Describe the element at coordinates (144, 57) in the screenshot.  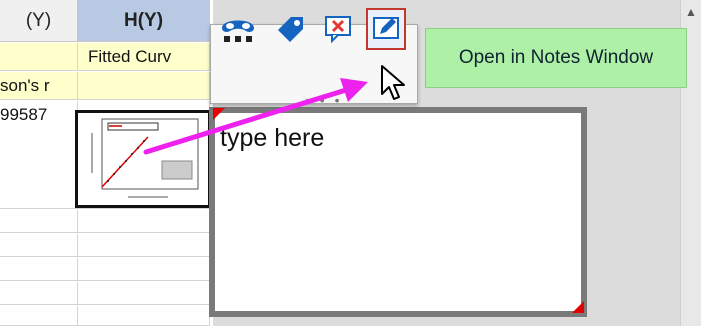
I see `long-name-cell-h: Fitted Curv` at that location.